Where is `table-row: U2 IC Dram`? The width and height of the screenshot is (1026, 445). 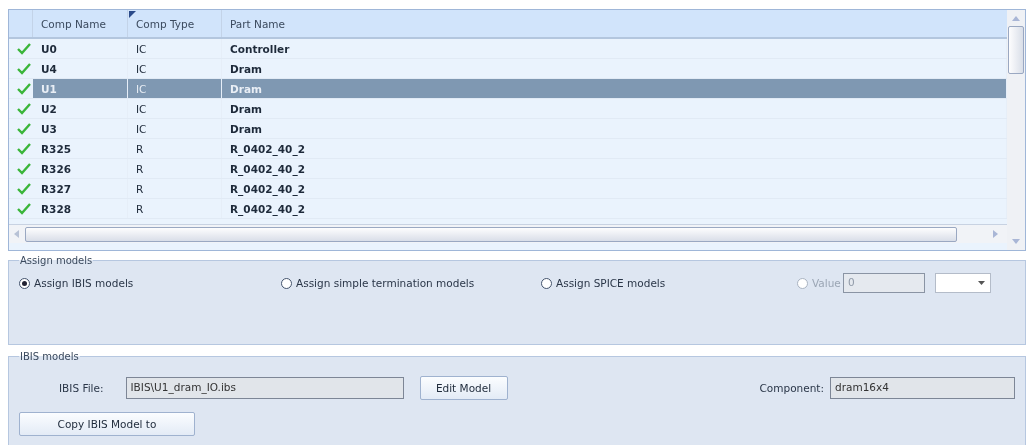
table-row: U2 IC Dram is located at coordinates (508, 109).